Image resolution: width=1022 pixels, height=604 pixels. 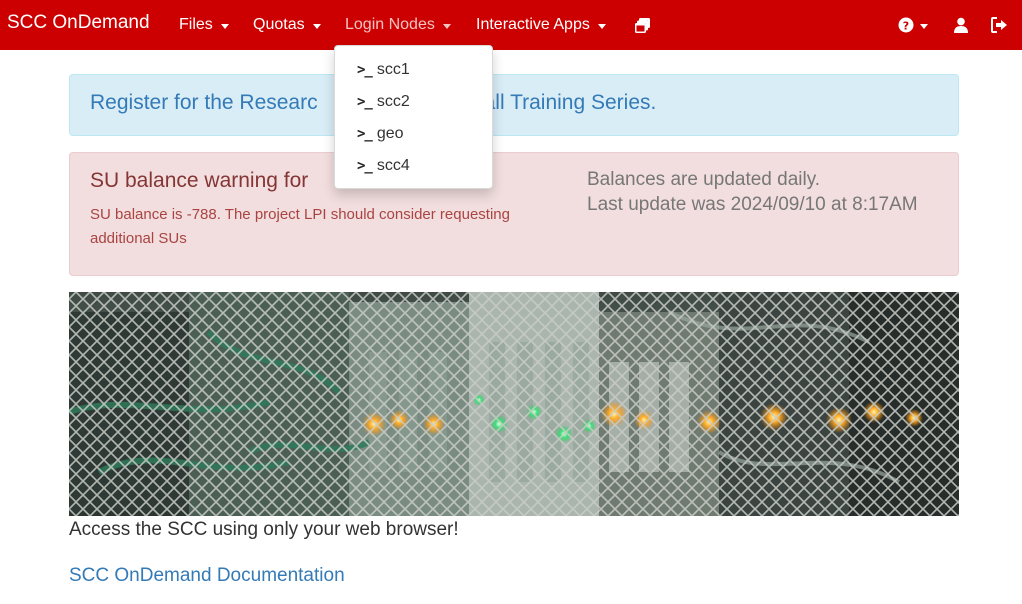 I want to click on login-node-label: geo, so click(x=390, y=133).